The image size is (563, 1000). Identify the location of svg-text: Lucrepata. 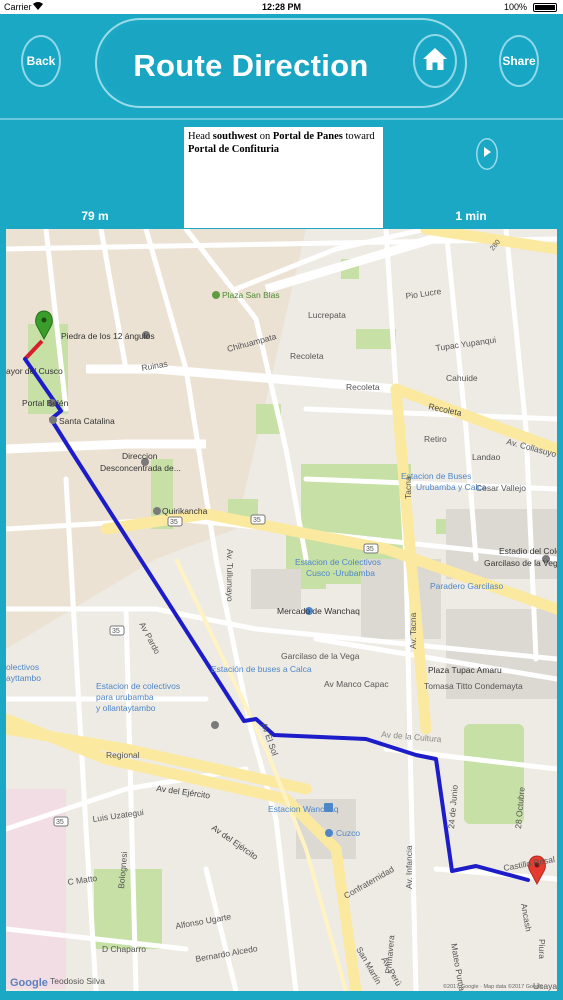
(327, 315).